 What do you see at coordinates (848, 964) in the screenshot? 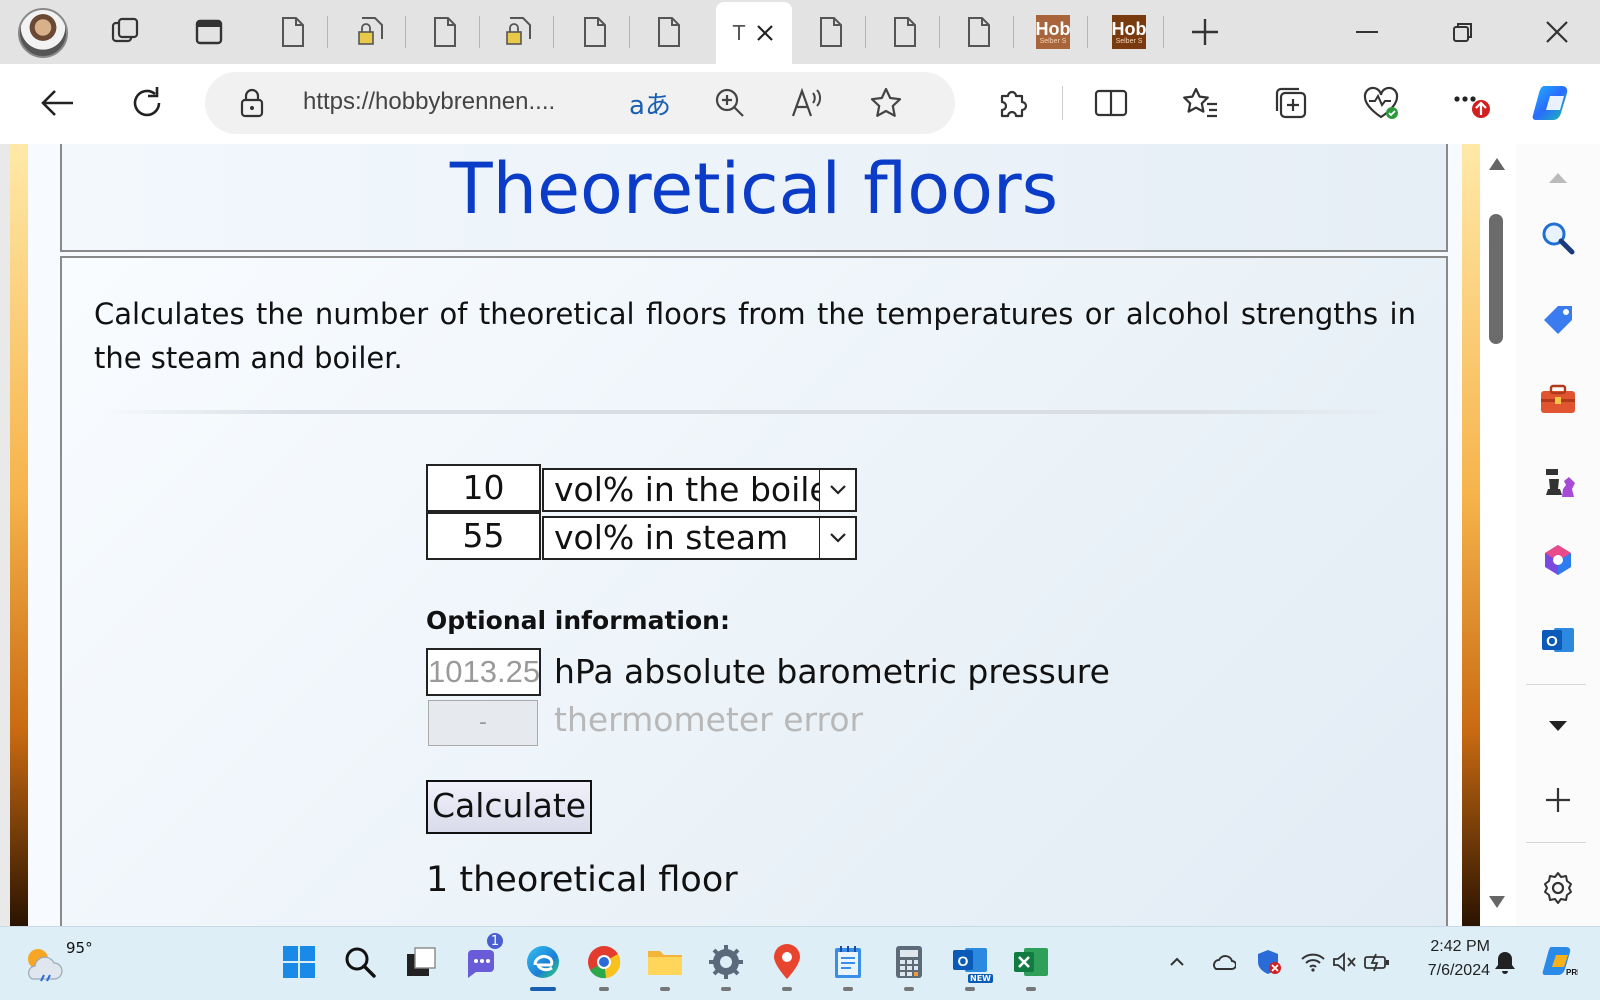
I see `taskbar-notepad` at bounding box center [848, 964].